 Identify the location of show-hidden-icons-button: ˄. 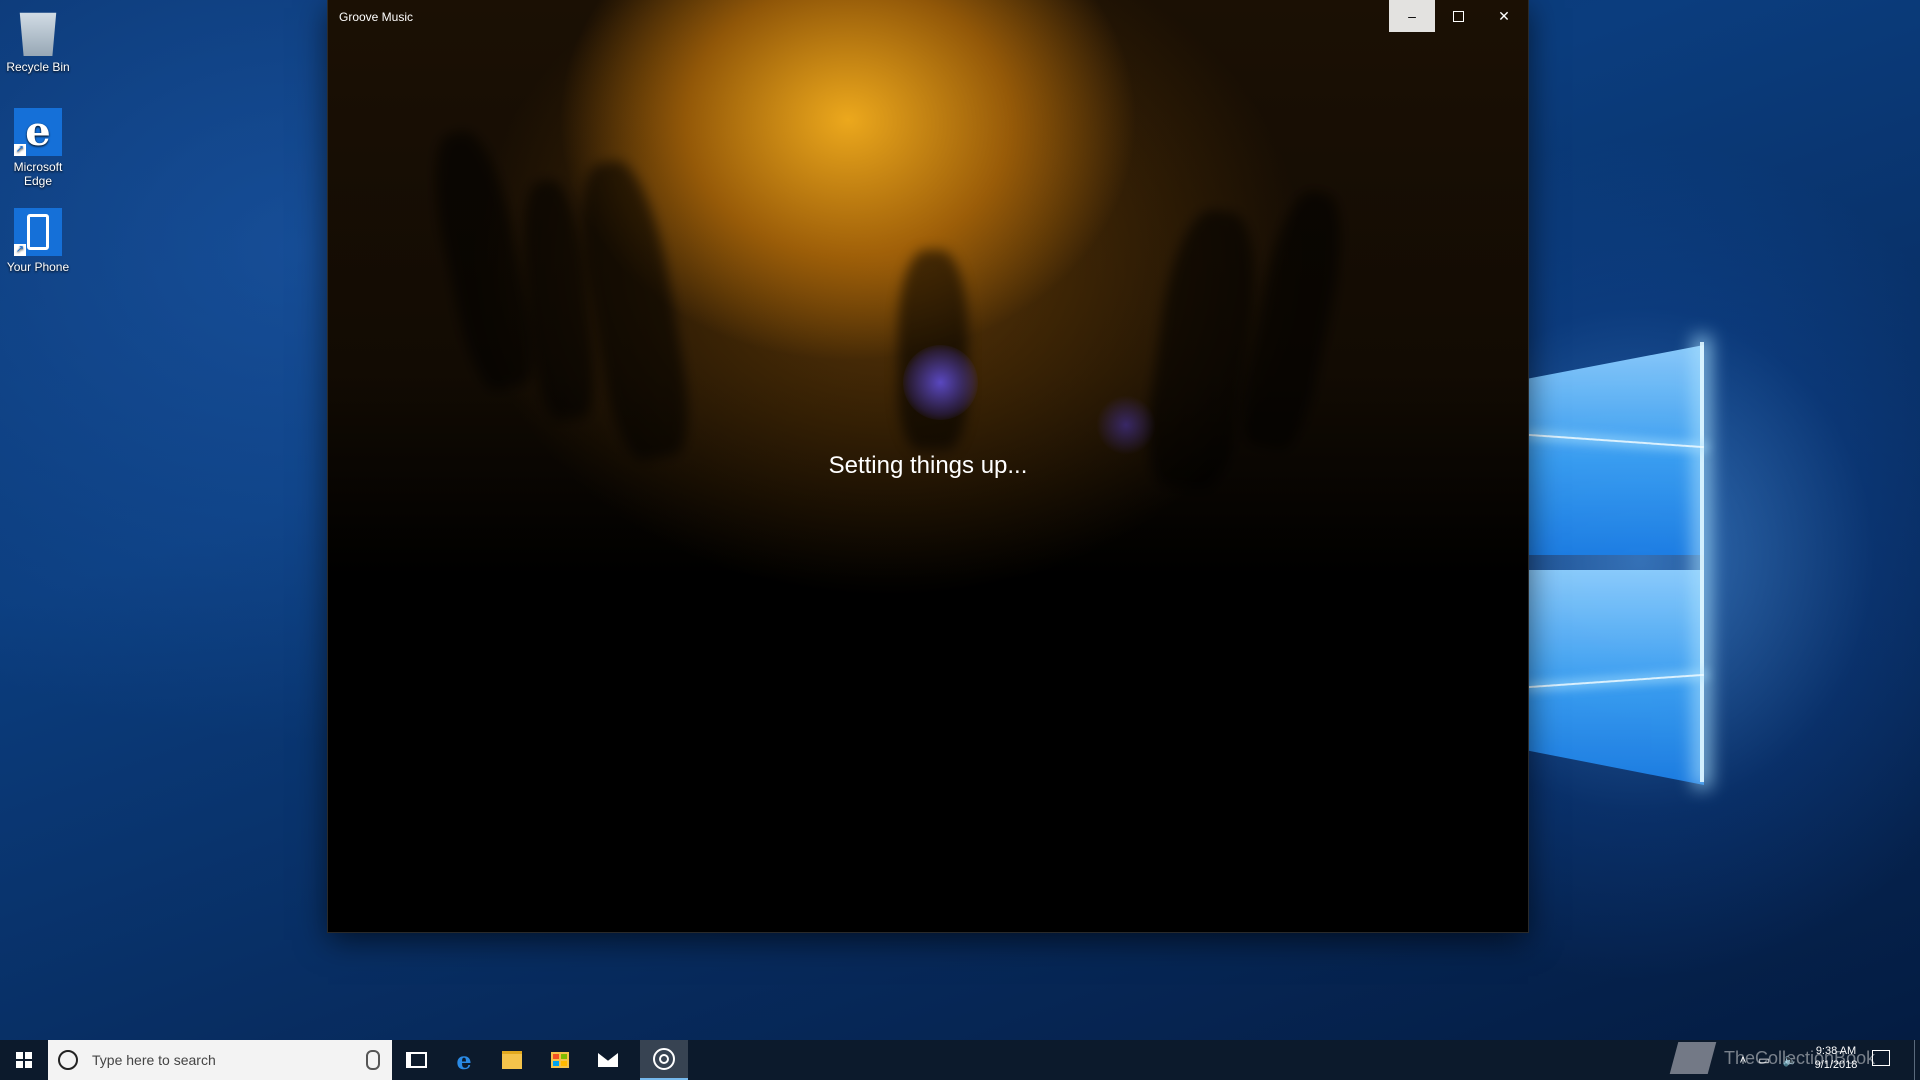
(1743, 1060).